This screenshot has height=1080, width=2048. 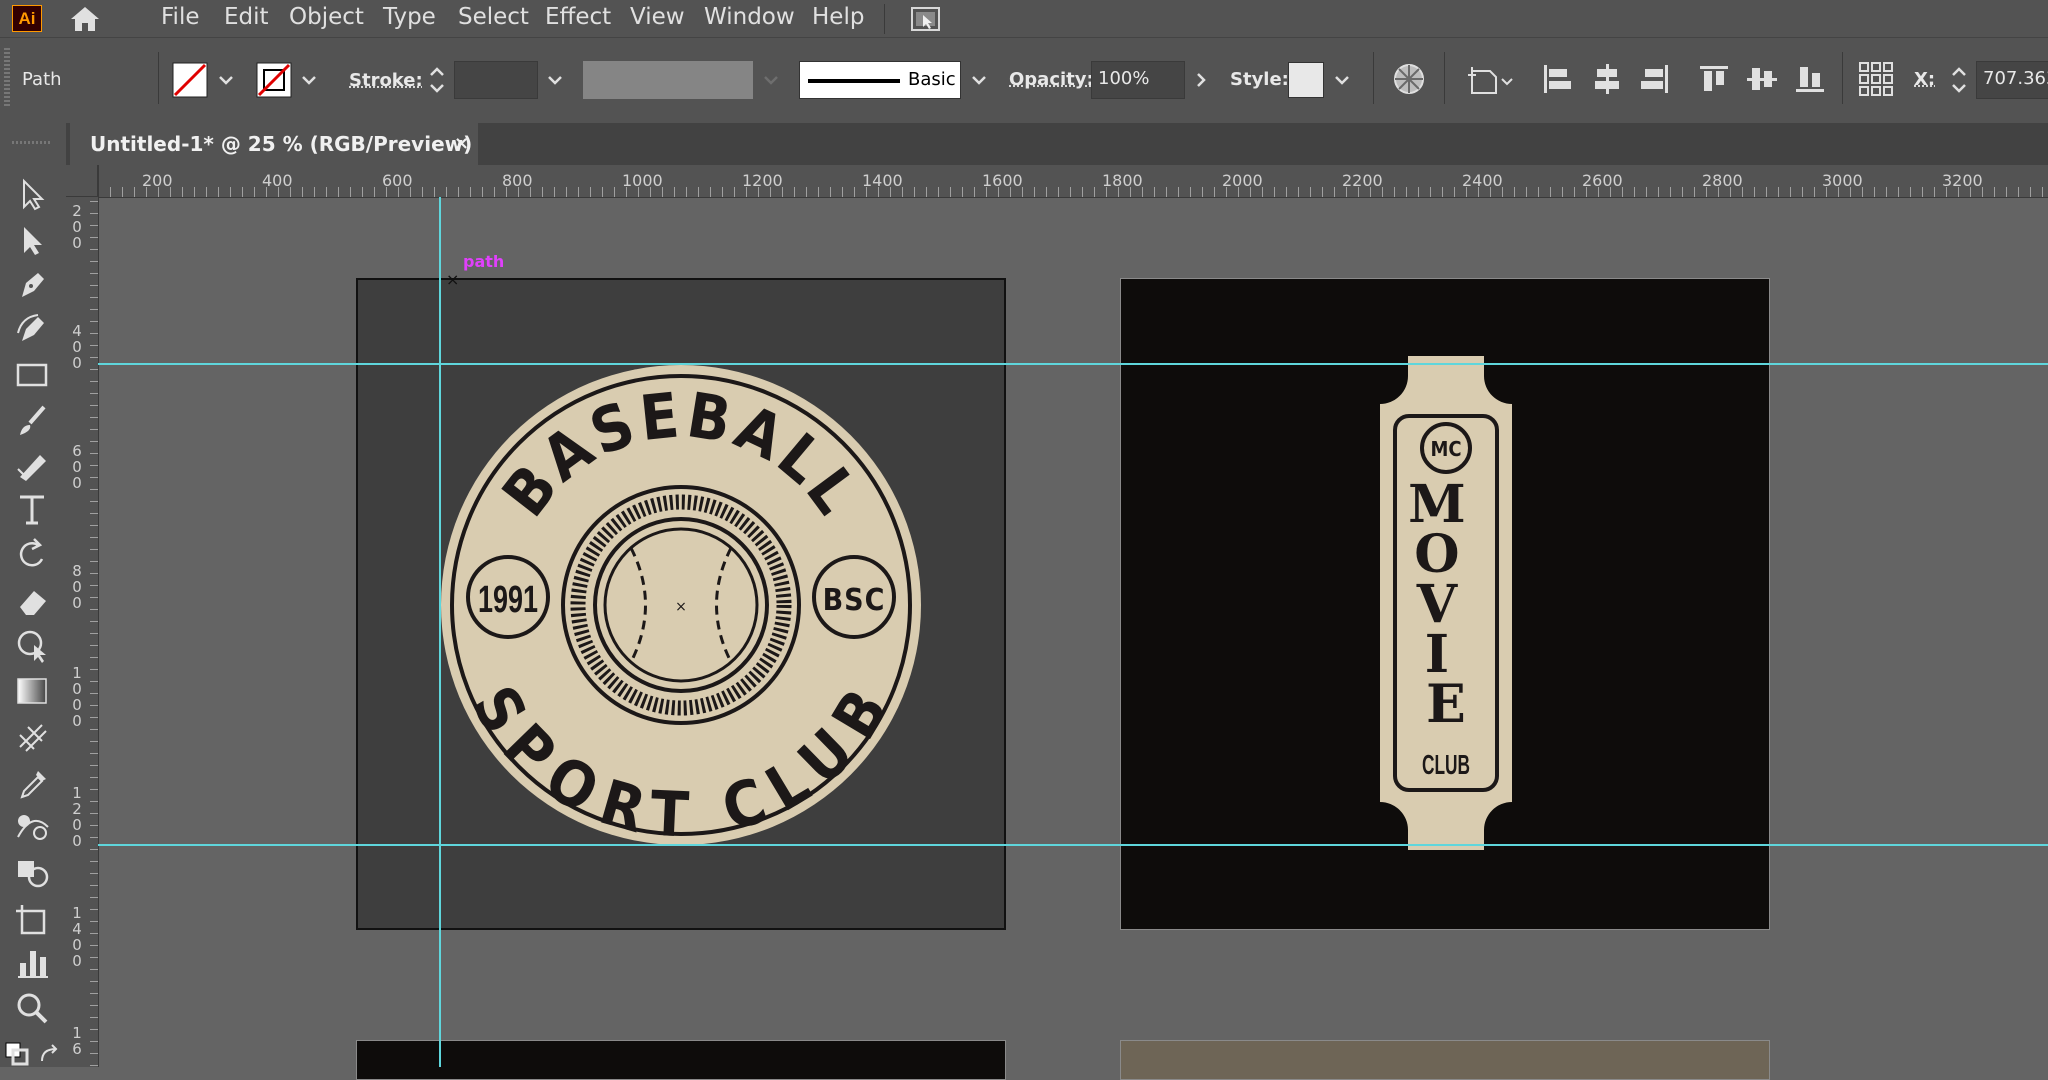 I want to click on align-right-icon, so click(x=1655, y=79).